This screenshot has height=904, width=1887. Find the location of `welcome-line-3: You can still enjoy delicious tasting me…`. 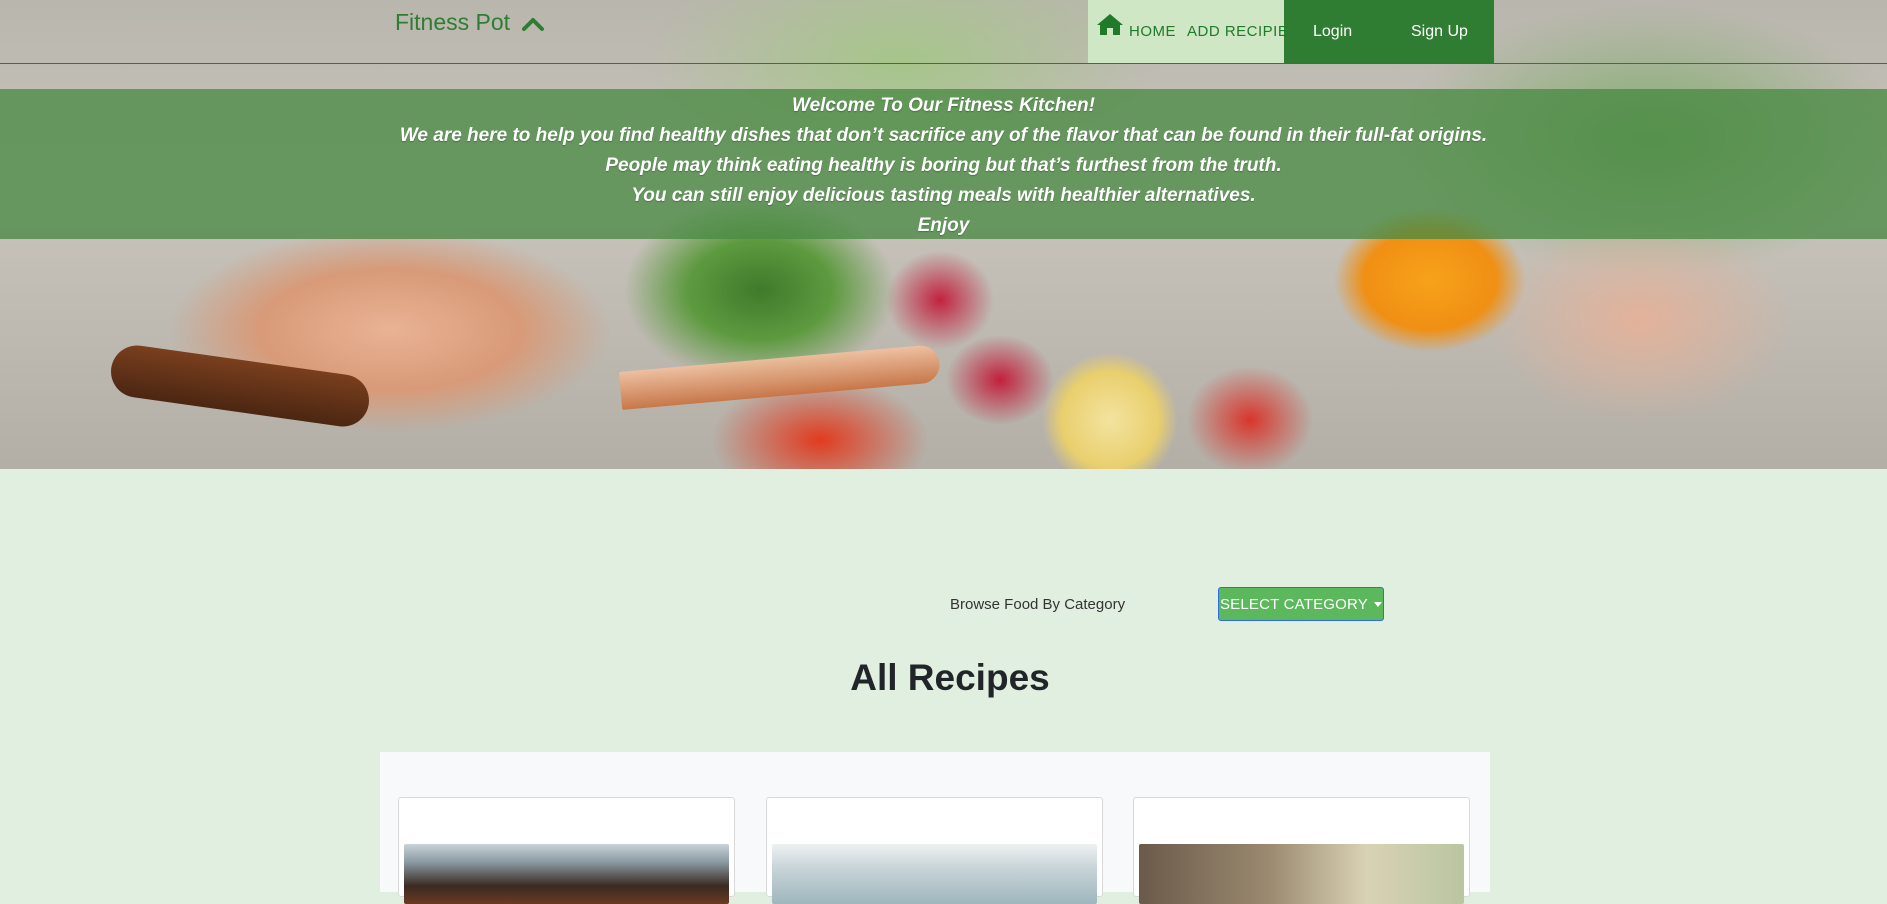

welcome-line-3: You can still enjoy delicious tasting me… is located at coordinates (943, 195).